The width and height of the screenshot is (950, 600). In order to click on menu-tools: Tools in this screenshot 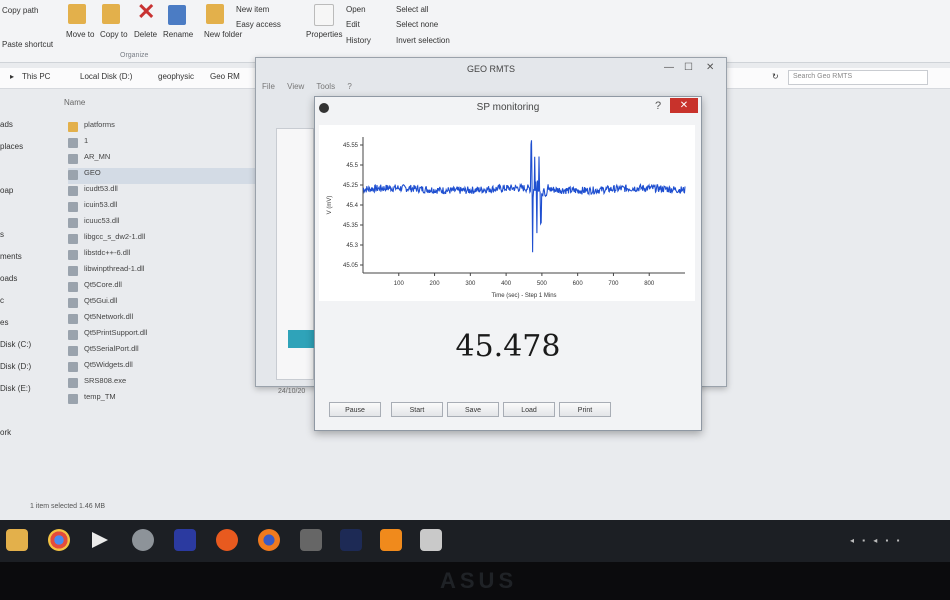, I will do `click(325, 86)`.